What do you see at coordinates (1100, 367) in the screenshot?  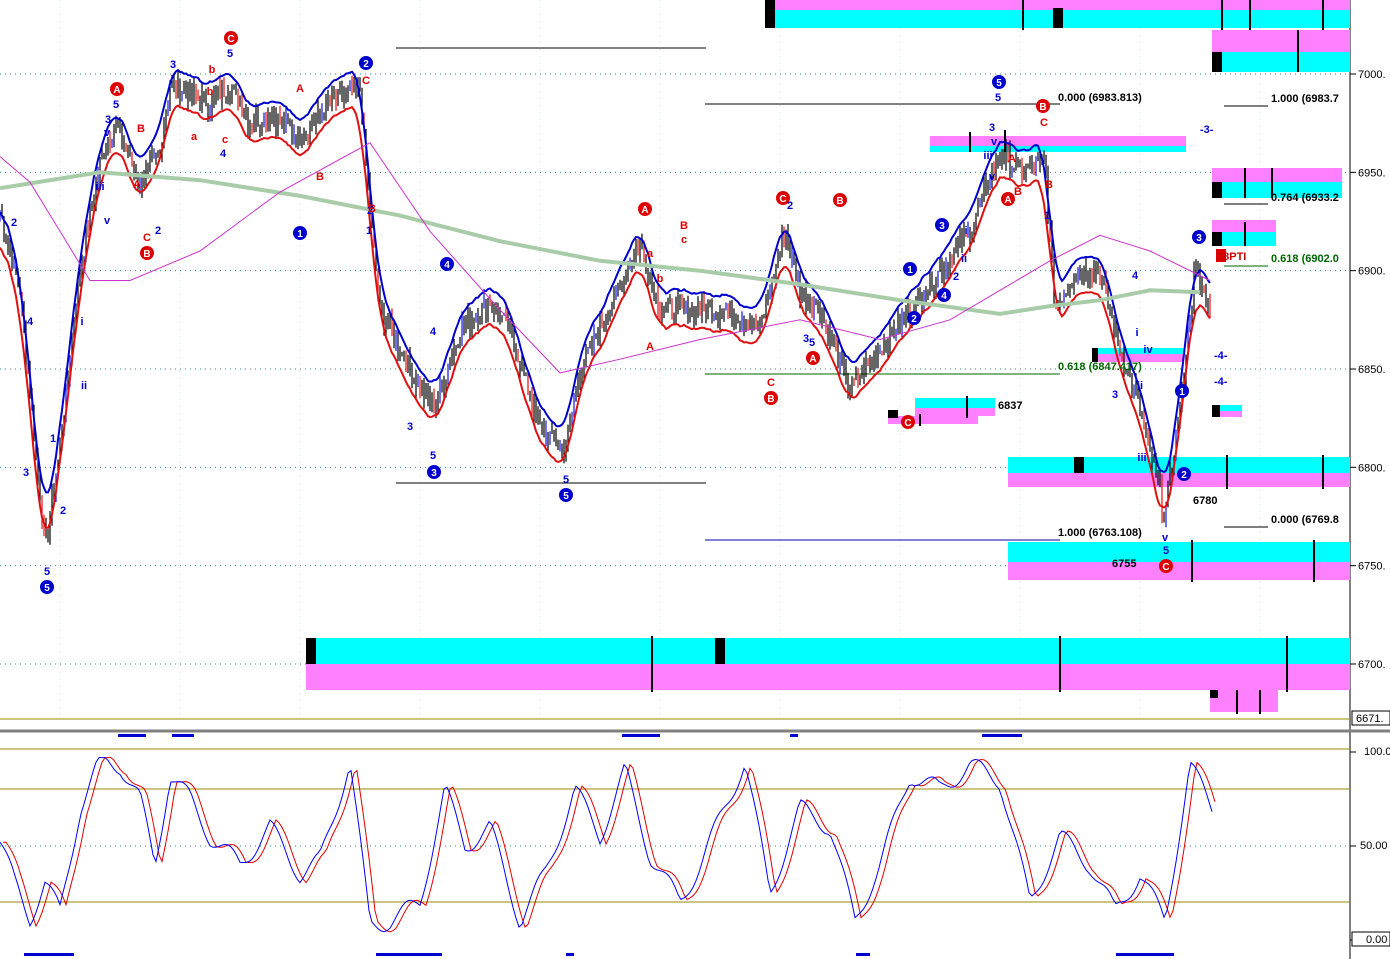 I see `fib-label-618: 0.618 (6847.417)` at bounding box center [1100, 367].